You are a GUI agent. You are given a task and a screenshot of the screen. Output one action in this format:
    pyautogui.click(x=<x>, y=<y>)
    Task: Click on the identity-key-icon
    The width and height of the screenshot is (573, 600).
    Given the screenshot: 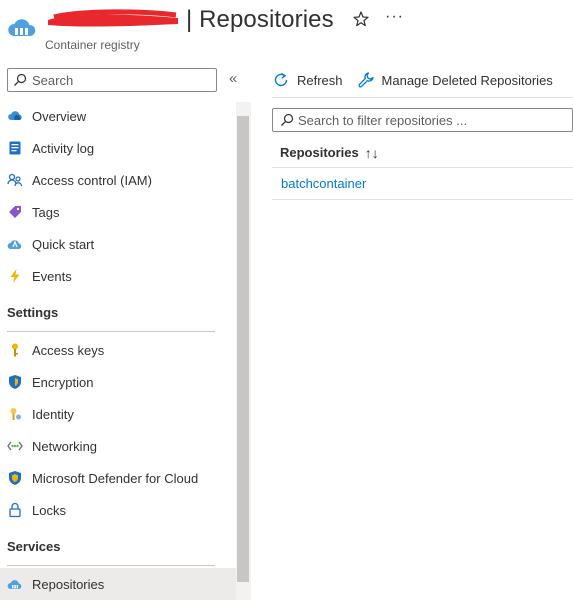 What is the action you would take?
    pyautogui.click(x=15, y=414)
    